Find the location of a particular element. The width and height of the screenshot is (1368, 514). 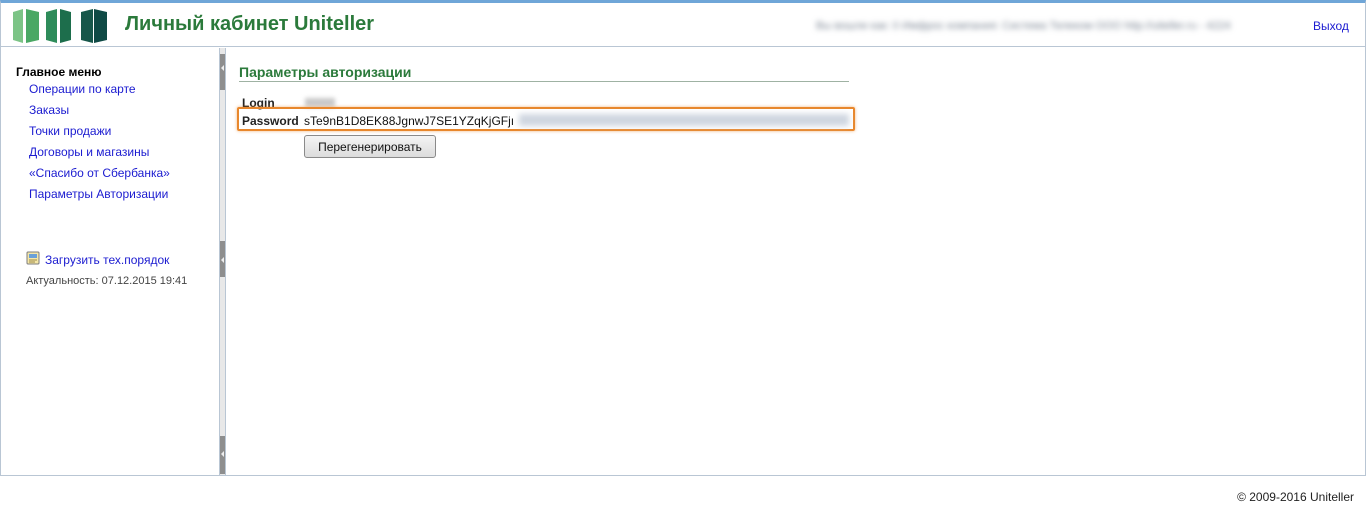

uniteller-logo is located at coordinates (60, 26).